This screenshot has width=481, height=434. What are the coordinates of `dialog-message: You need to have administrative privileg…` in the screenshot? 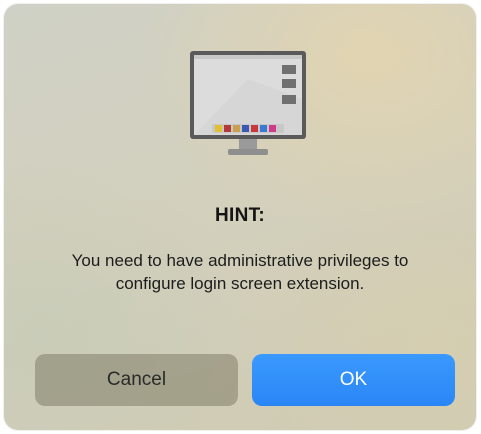 It's located at (240, 272).